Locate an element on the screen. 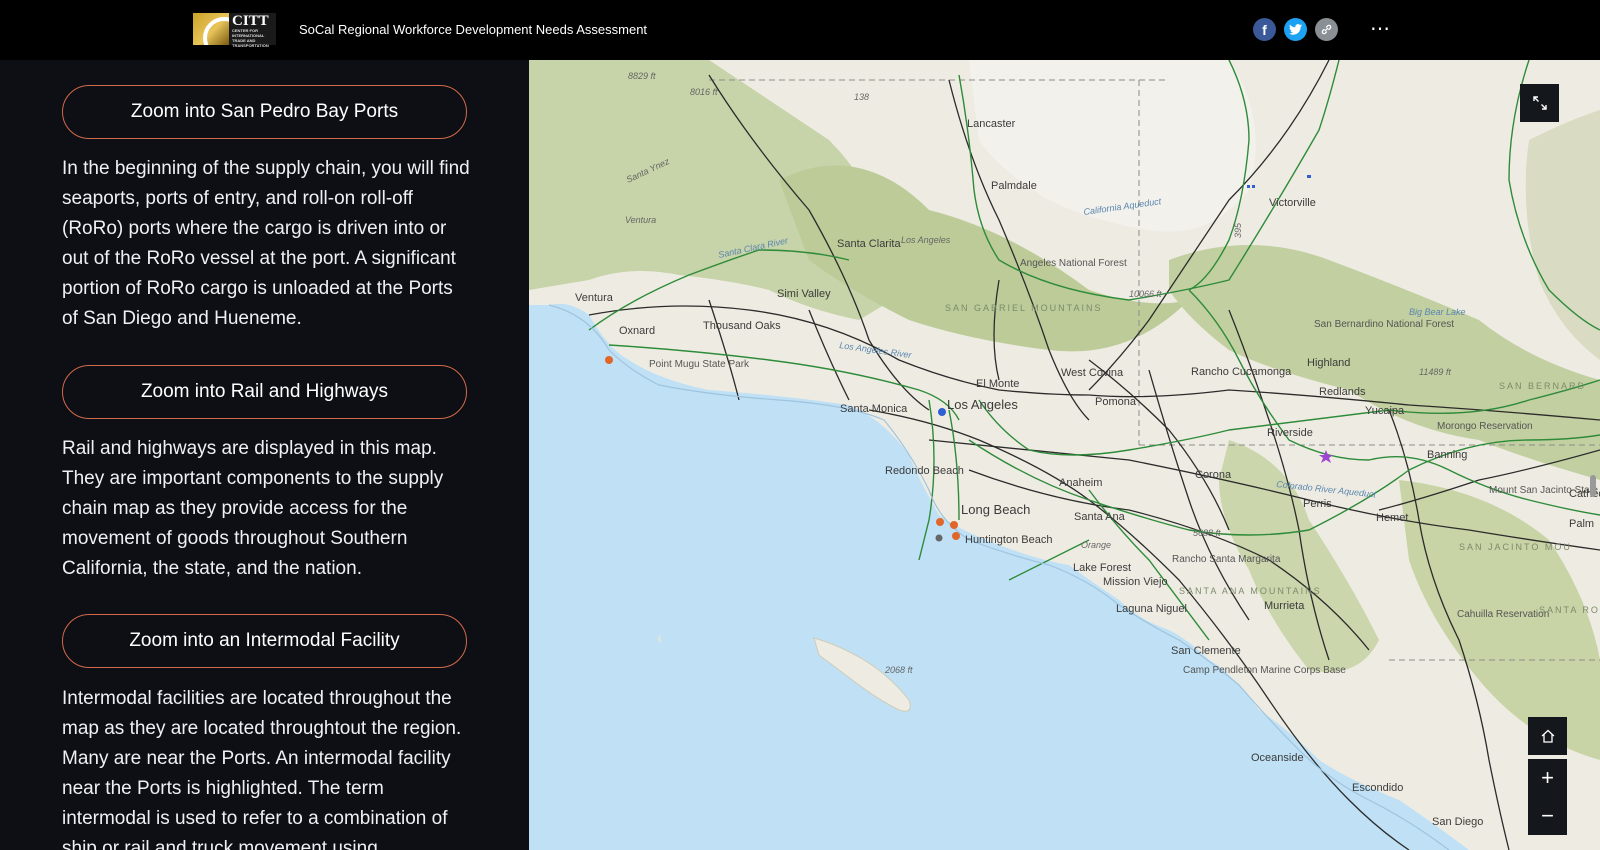 The image size is (1600, 850). label-banning: Banning is located at coordinates (1447, 455).